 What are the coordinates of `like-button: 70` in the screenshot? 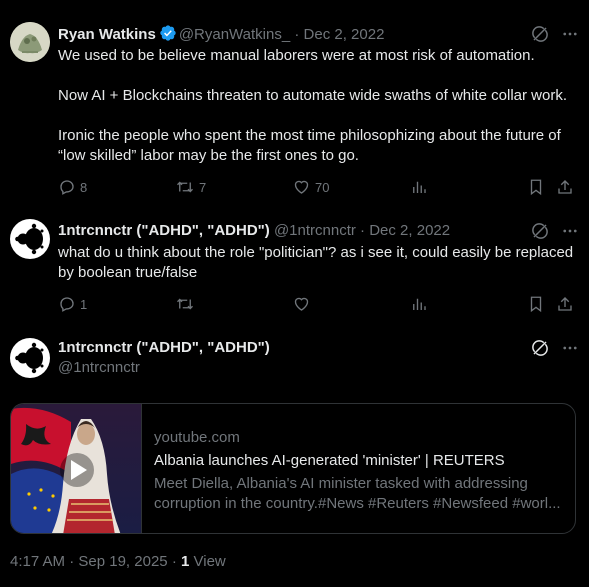 It's located at (310, 187).